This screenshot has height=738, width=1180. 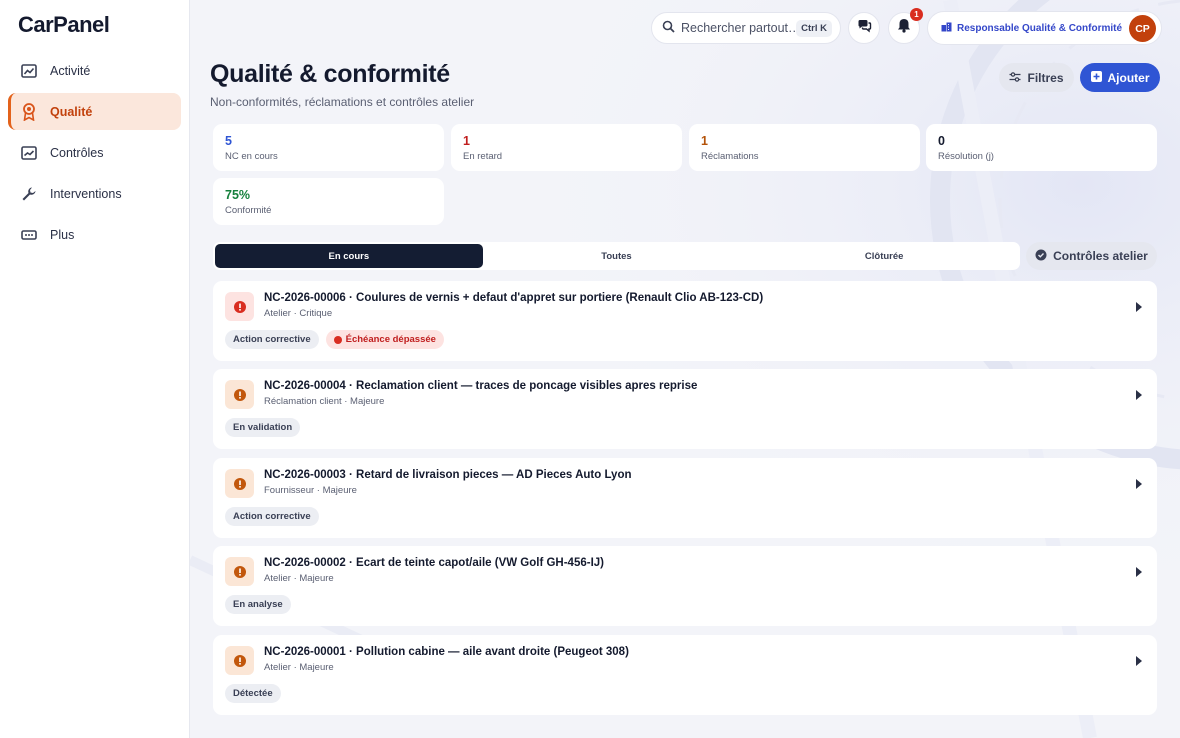 What do you see at coordinates (94, 111) in the screenshot?
I see `sidebar-item-qualite: Qualité` at bounding box center [94, 111].